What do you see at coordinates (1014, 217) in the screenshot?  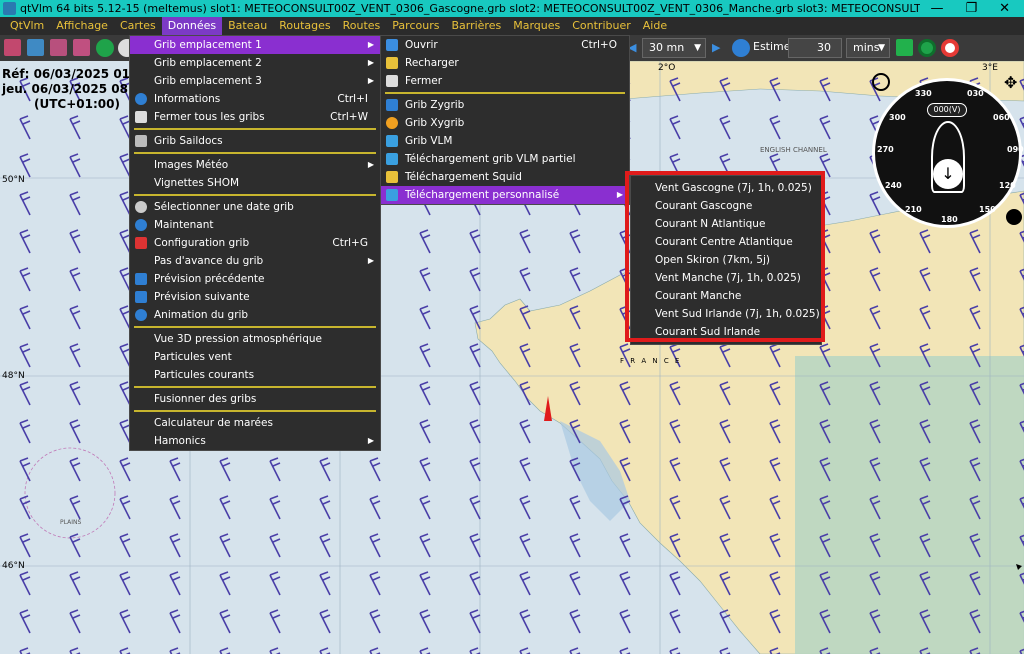 I see `anchor-icon` at bounding box center [1014, 217].